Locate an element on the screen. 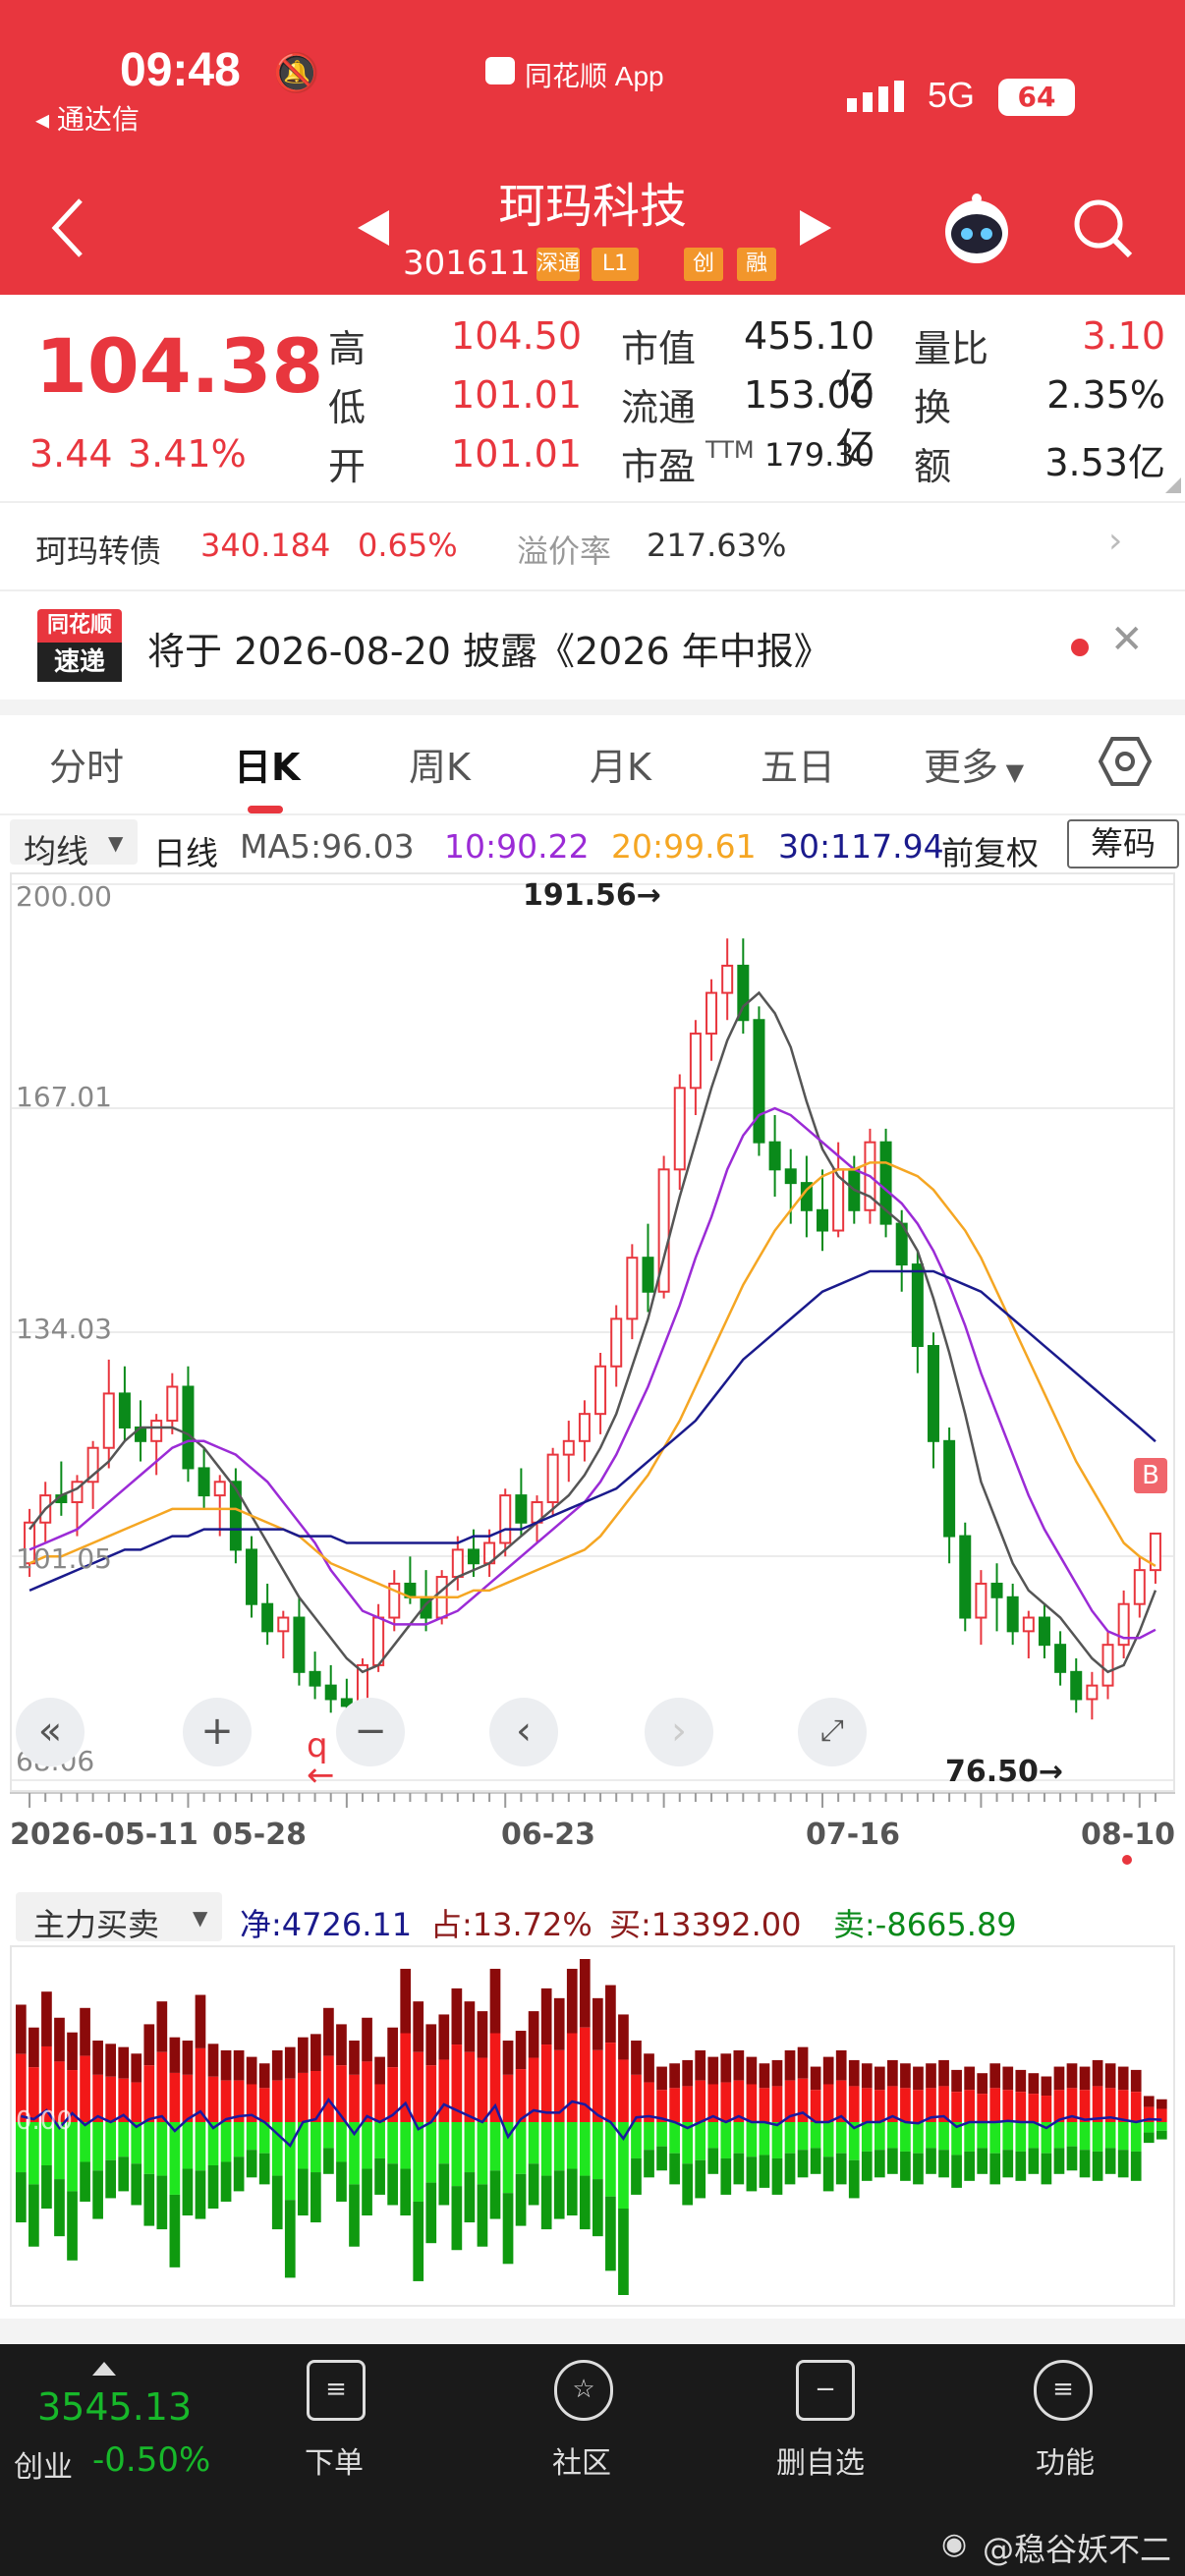 This screenshot has height=2576, width=1185. next-stock-svg is located at coordinates (816, 228).